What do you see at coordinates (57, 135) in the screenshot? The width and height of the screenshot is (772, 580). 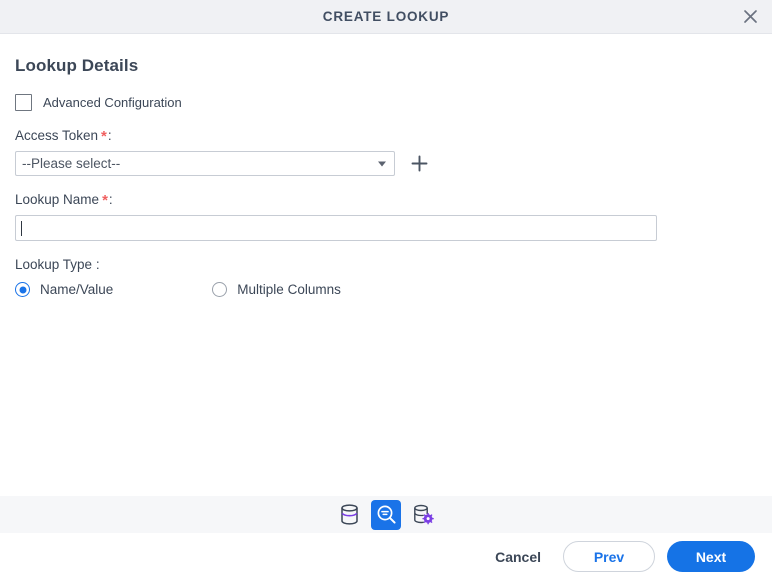 I see `access-token-label-text: Access Token` at bounding box center [57, 135].